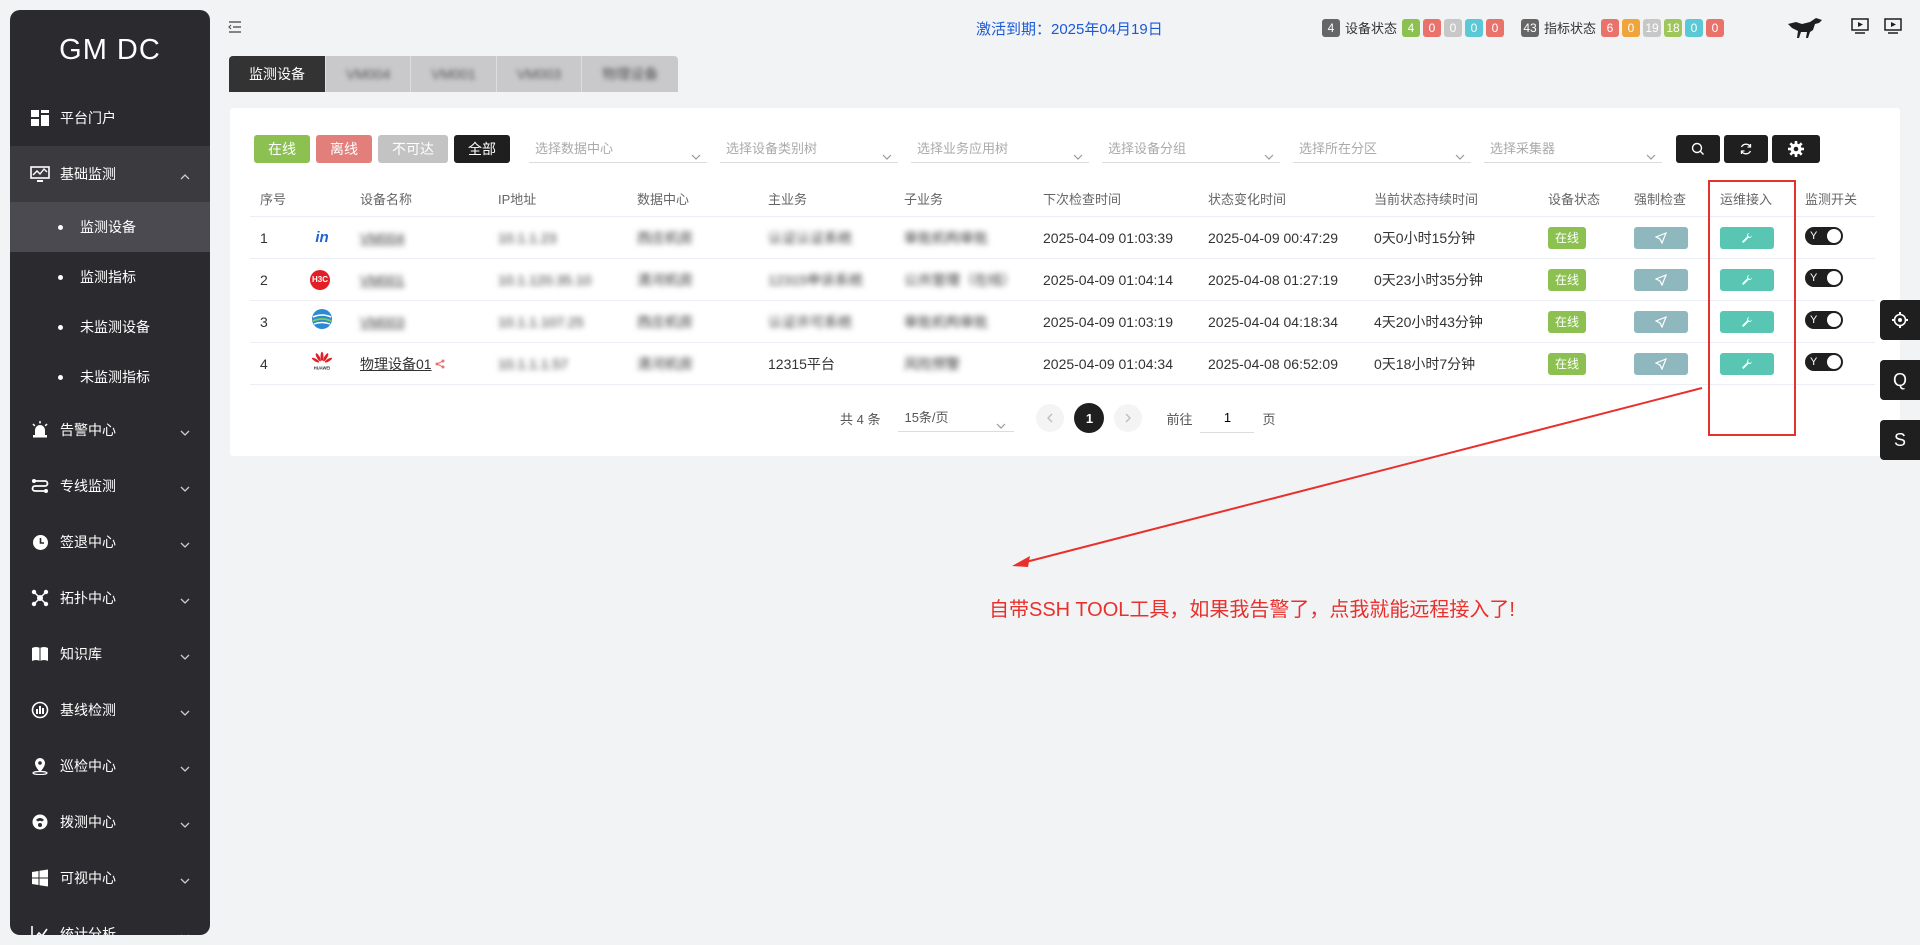 The width and height of the screenshot is (1920, 945). Describe the element at coordinates (1357, 477) in the screenshot. I see `annotation-arrow` at that location.